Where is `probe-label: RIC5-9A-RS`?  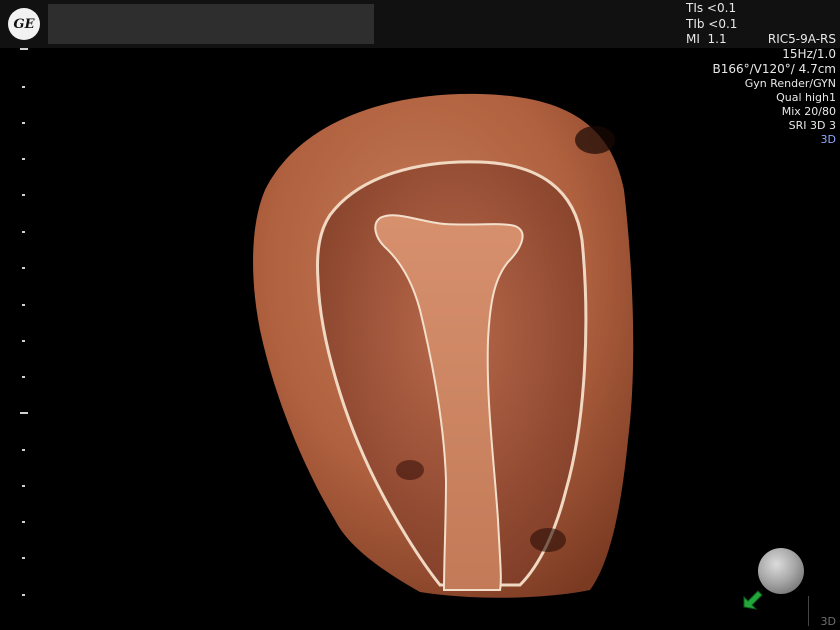
probe-label: RIC5-9A-RS is located at coordinates (801, 39).